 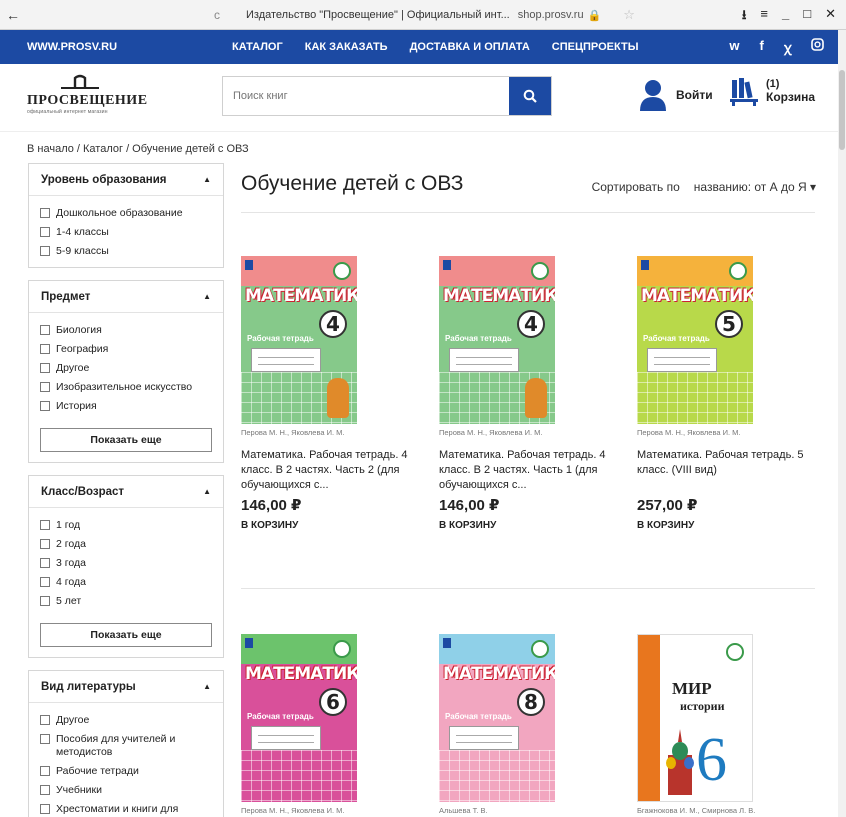 I want to click on menu-item-special: СПЕЦПРОЕКТЫ, so click(x=595, y=47).